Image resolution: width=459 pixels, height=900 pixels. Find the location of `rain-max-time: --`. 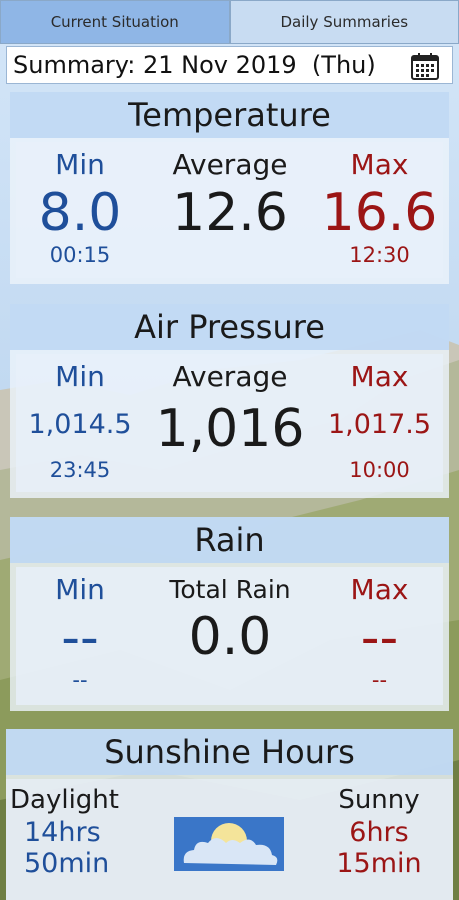

rain-max-time: -- is located at coordinates (379, 680).